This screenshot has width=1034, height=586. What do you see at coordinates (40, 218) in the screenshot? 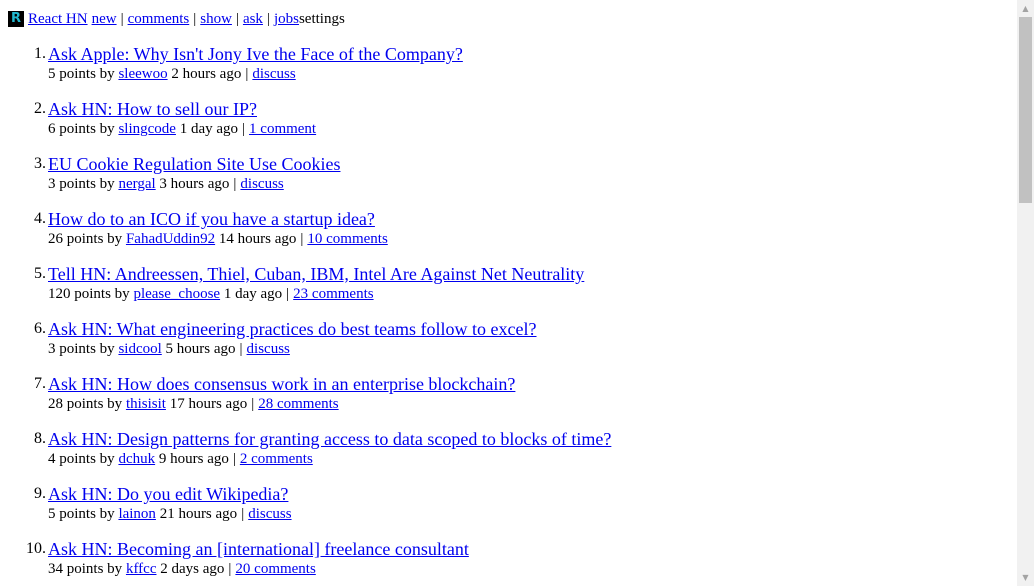
I see `story-rank: 4.` at bounding box center [40, 218].